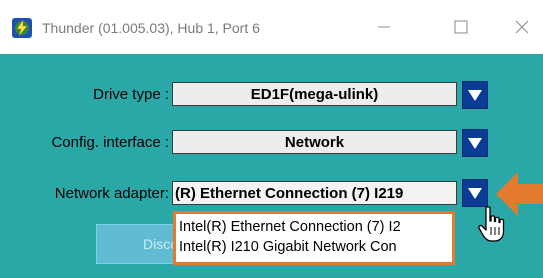 The height and width of the screenshot is (278, 543). Describe the element at coordinates (461, 27) in the screenshot. I see `maximize-icon` at that location.